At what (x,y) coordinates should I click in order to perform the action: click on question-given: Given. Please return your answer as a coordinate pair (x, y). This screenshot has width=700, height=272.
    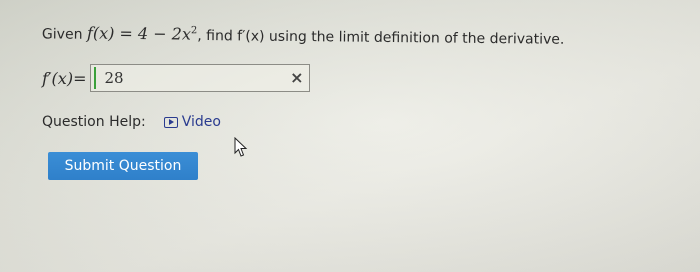
    Looking at the image, I should click on (62, 34).